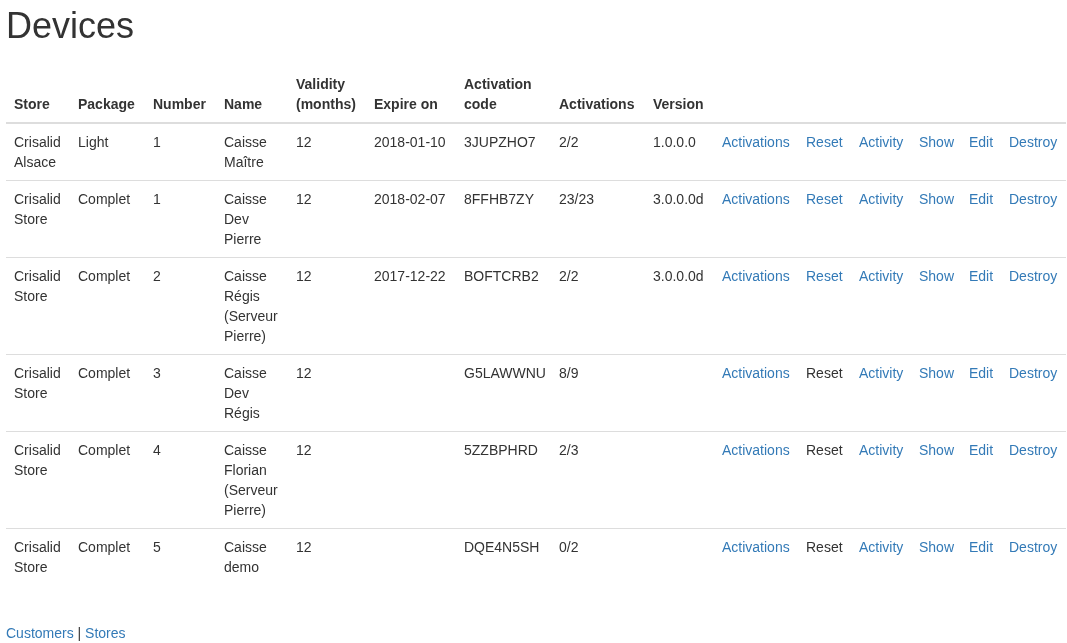 The image size is (1067, 643). What do you see at coordinates (38, 152) in the screenshot?
I see `table-cell-text: Crisalid Alsace` at bounding box center [38, 152].